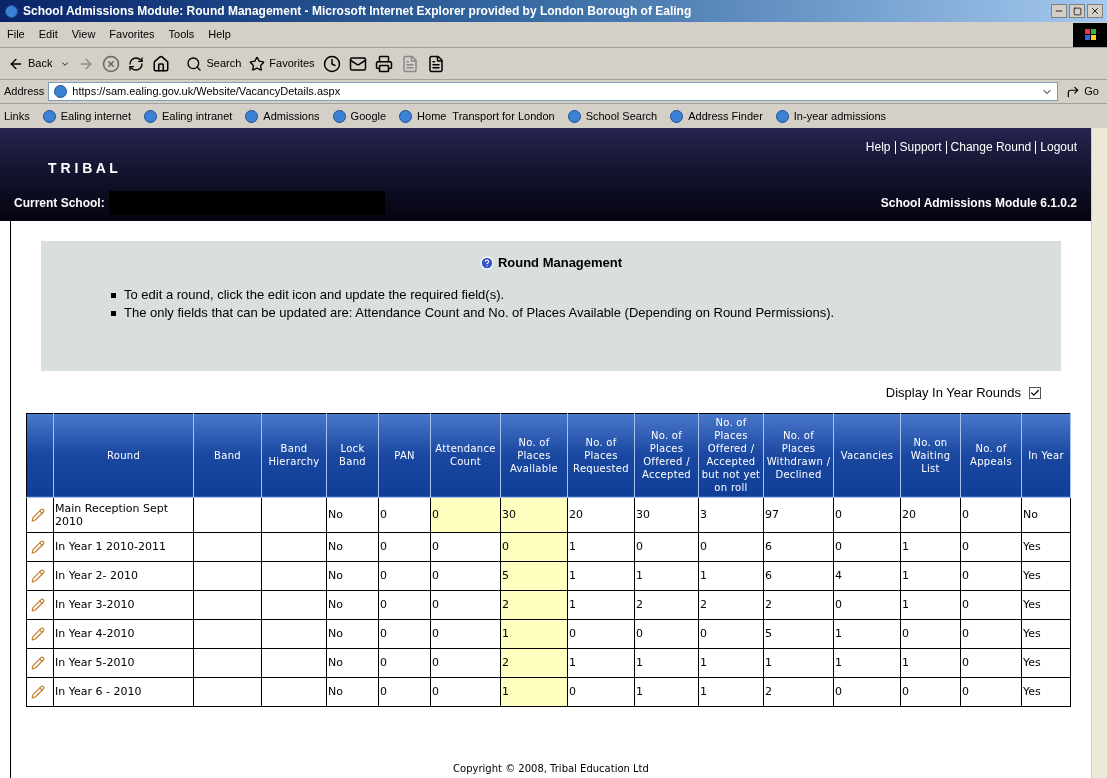 This screenshot has height=778, width=1107. I want to click on column-header: No. of Places Offered / Accepted but not yet on roll, so click(731, 455).